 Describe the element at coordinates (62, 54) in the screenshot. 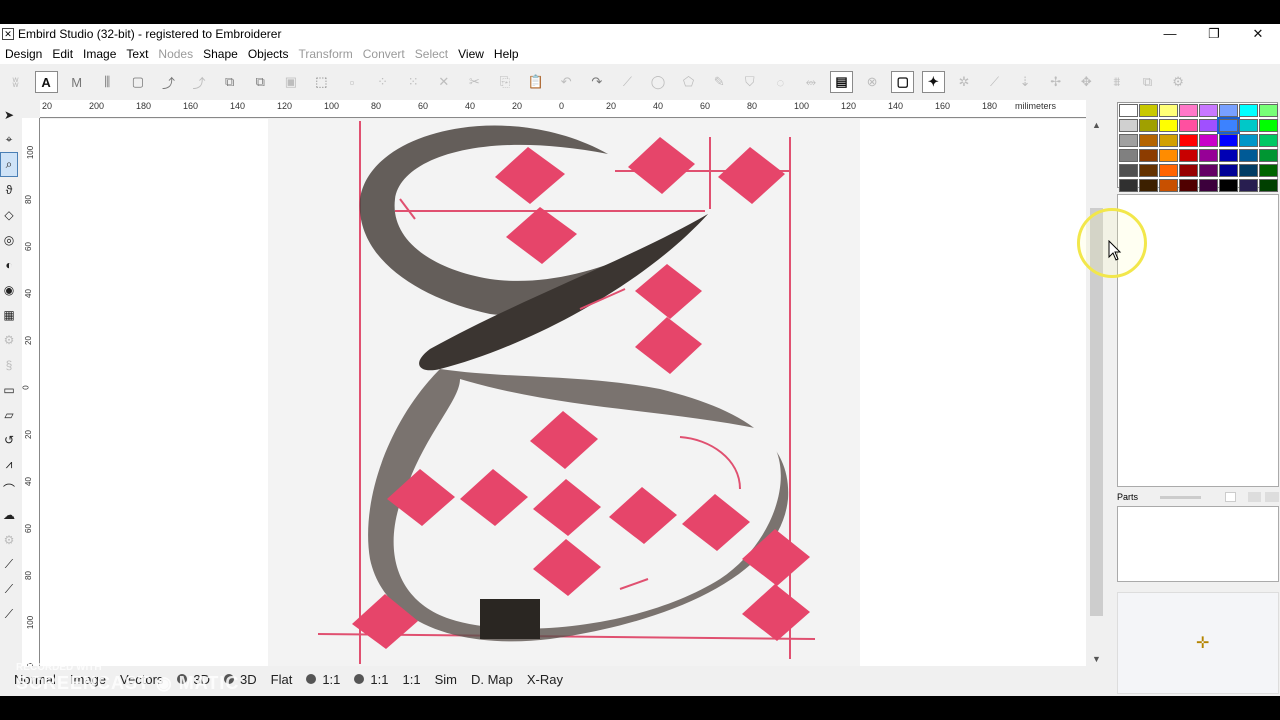

I see `menu-edit: Edit` at that location.